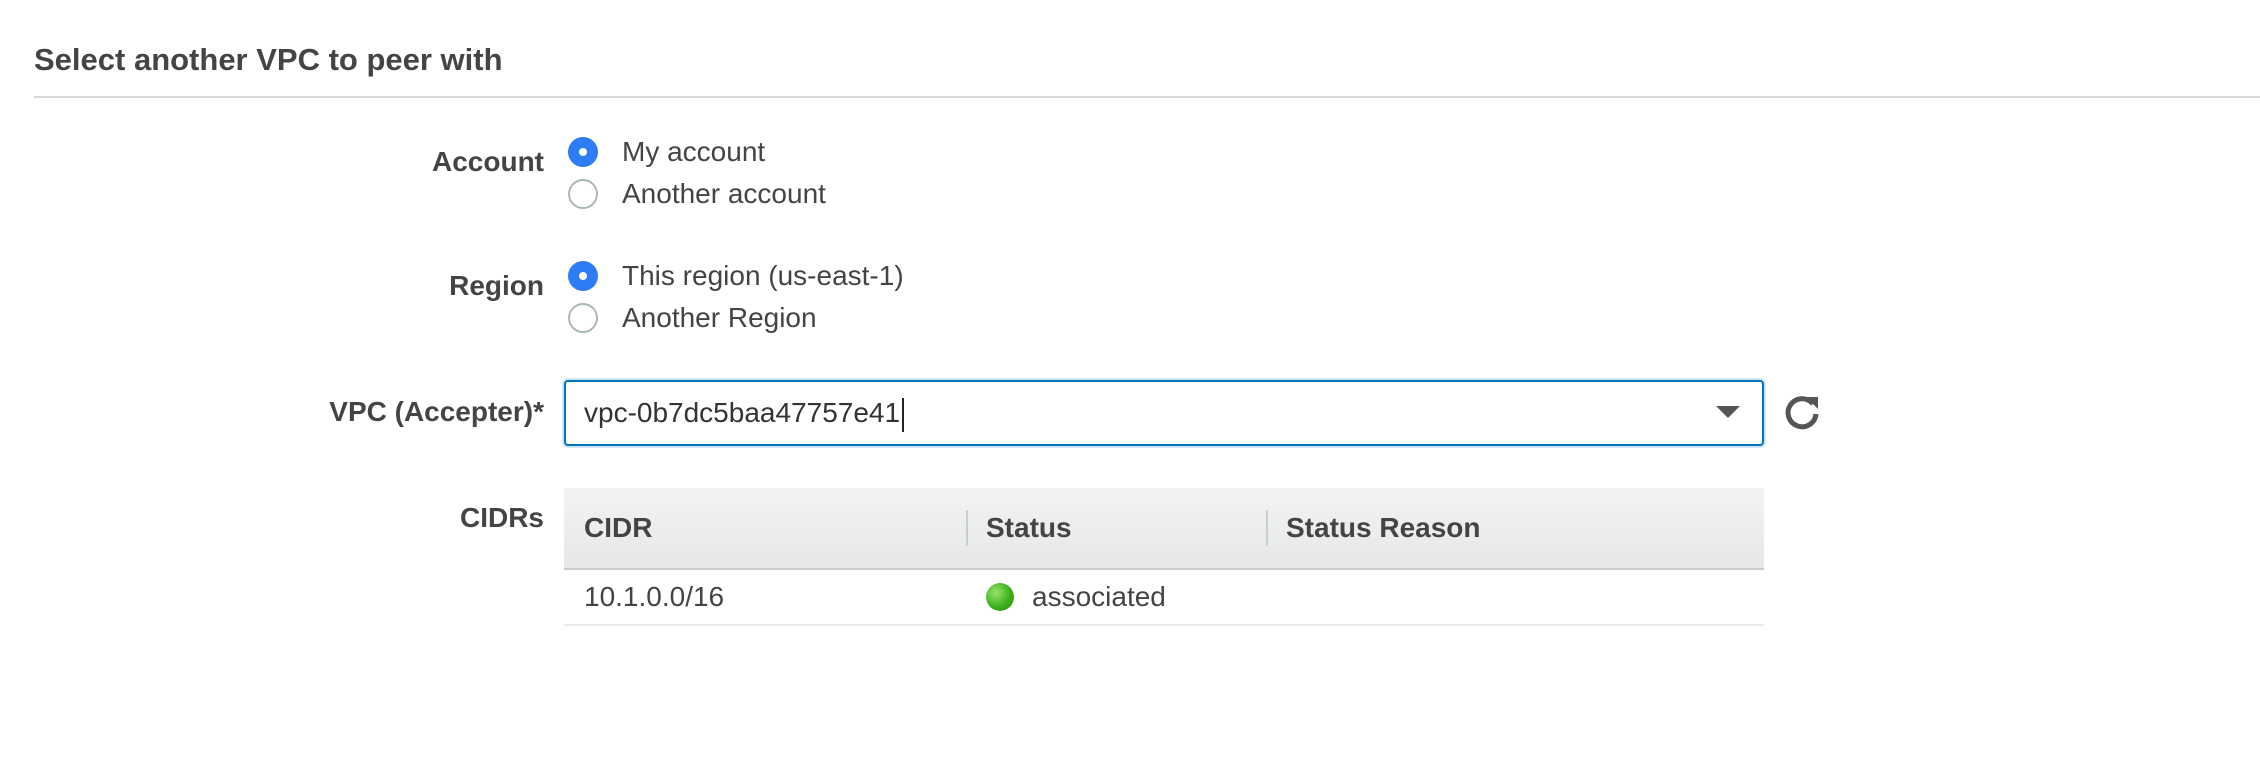 Image resolution: width=2260 pixels, height=770 pixels. I want to click on radio-another-region: Another Region, so click(692, 318).